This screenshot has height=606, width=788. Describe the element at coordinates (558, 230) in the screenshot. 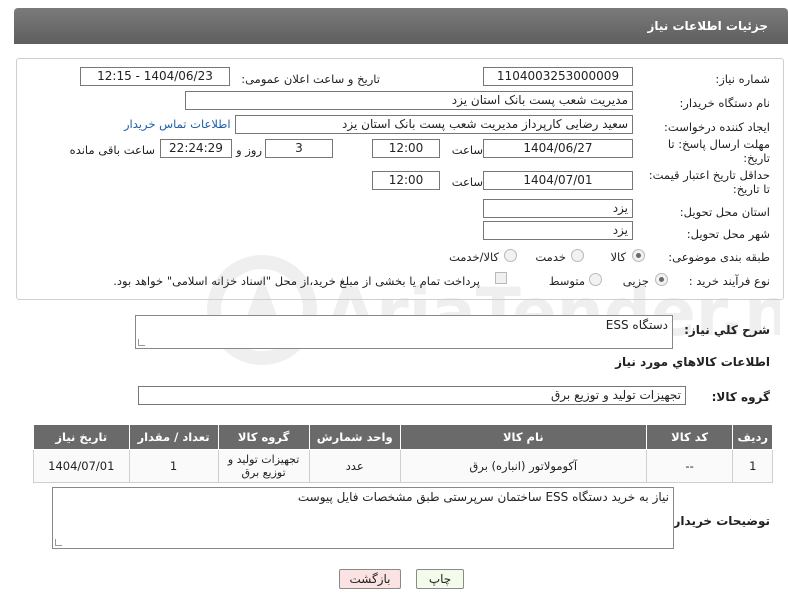

I see `city-field: یزد` at that location.